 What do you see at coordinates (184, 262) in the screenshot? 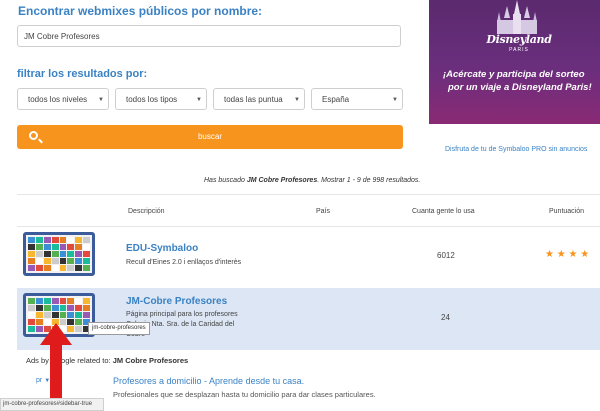
I see `row-description: Recull d'Eines 2.0 i enllaços d'interès` at bounding box center [184, 262].